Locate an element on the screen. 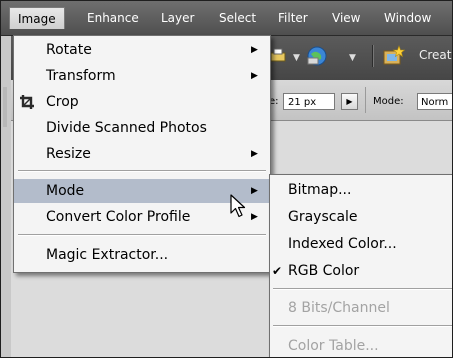 The image size is (453, 358). menu-item-transform: Transform ▶ is located at coordinates (142, 76).